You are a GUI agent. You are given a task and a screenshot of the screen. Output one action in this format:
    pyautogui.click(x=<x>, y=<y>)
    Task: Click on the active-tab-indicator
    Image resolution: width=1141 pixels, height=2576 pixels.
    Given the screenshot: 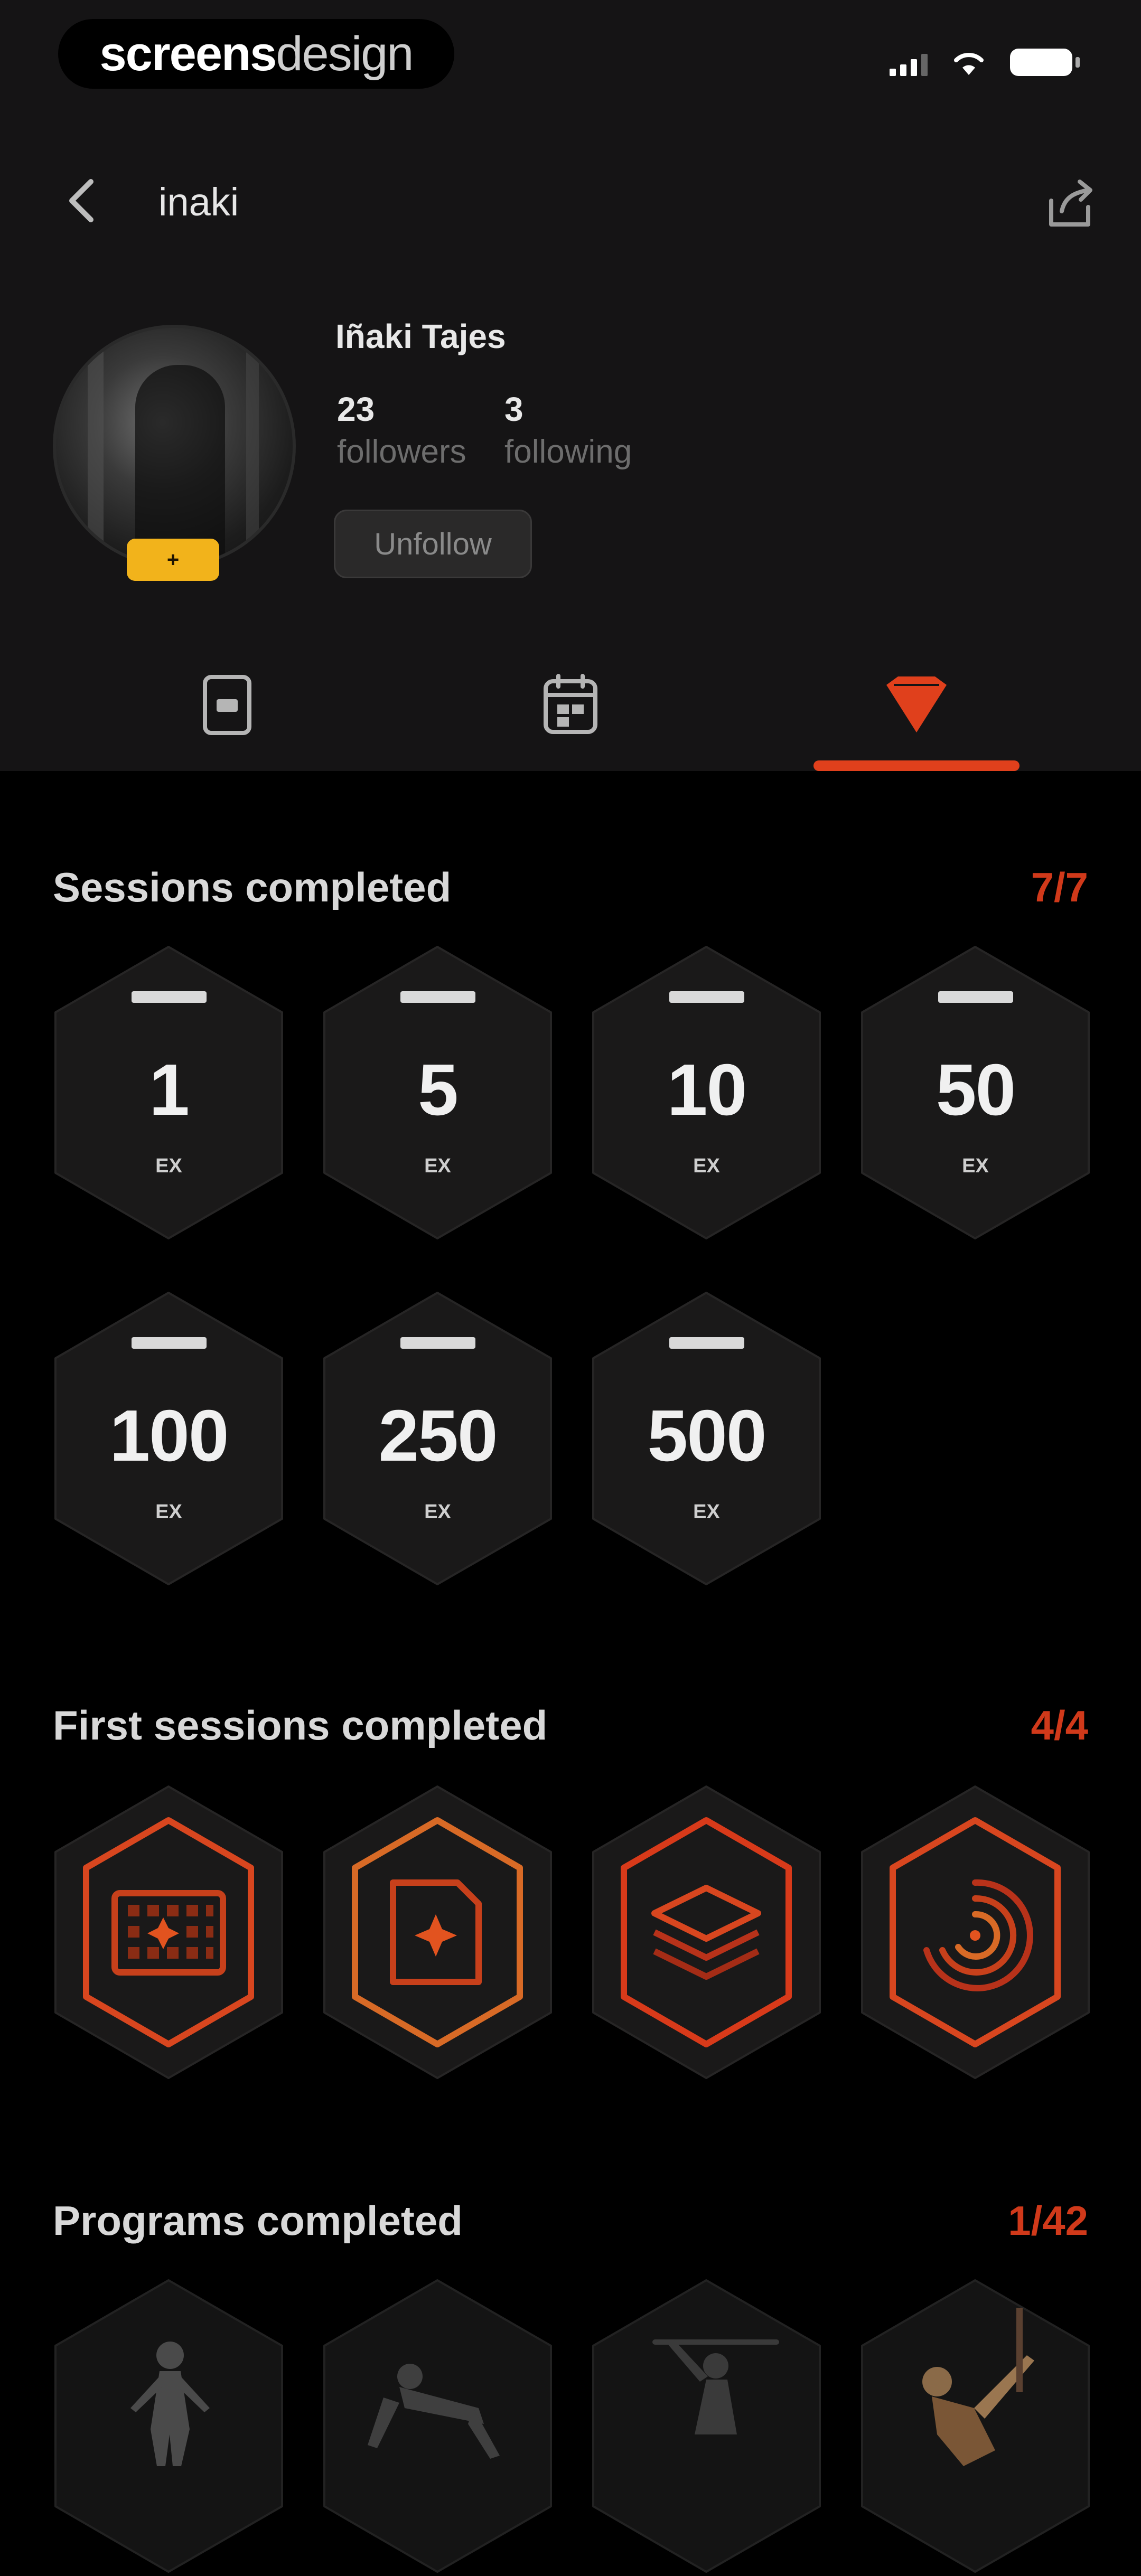 What is the action you would take?
    pyautogui.click(x=917, y=765)
    